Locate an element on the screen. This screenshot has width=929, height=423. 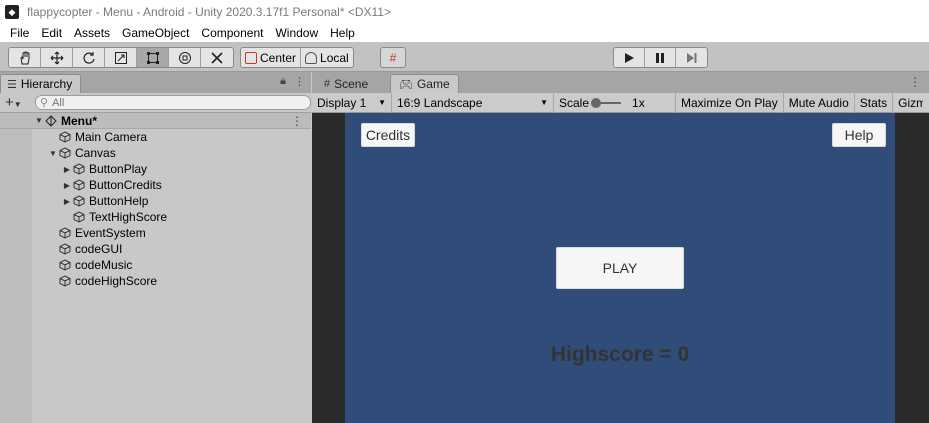
hierarchy-tab-bar: ☰ Hierarchy 🔒︎ ⋮ is located at coordinates (155, 82).